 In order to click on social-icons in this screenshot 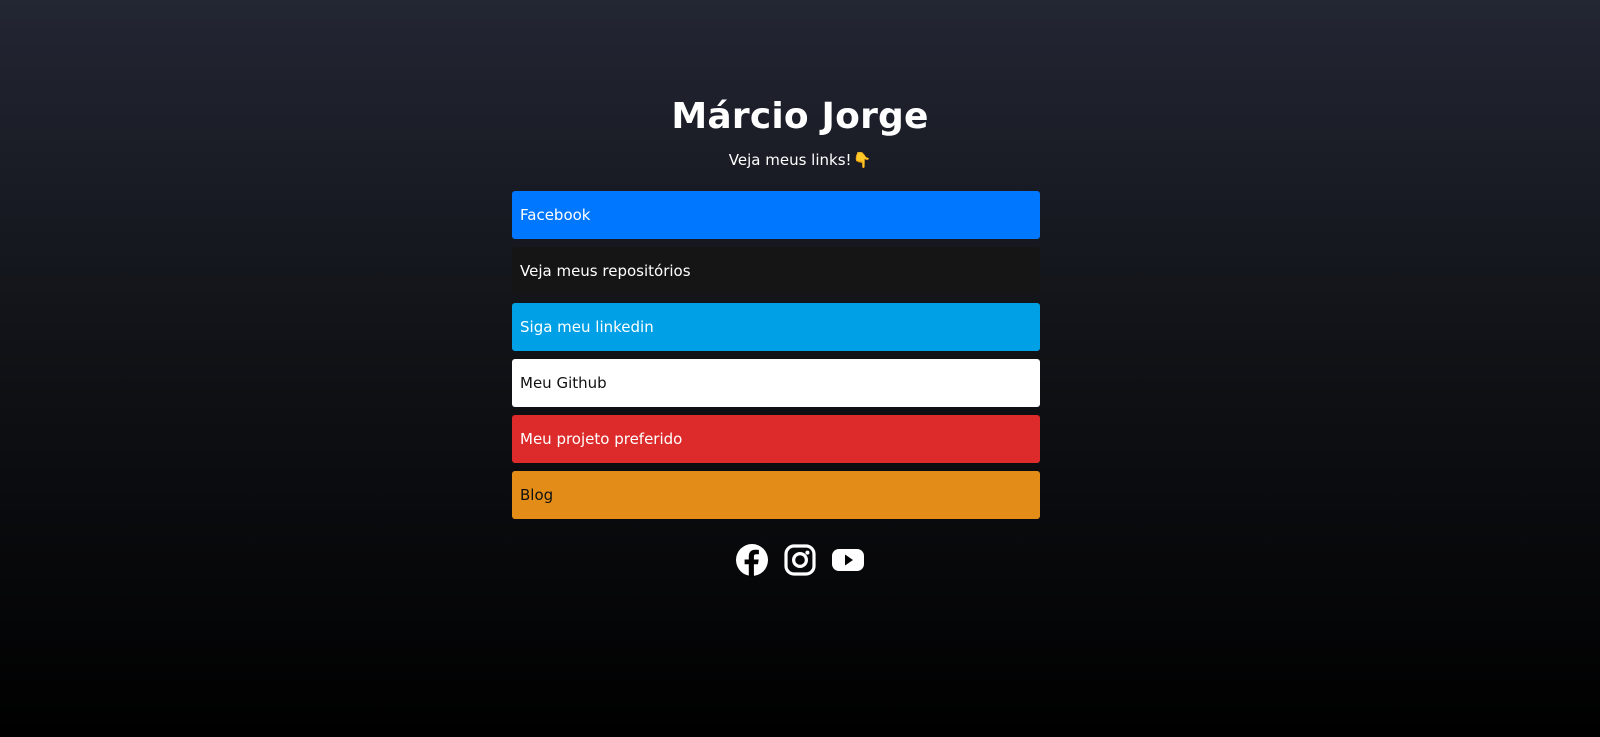, I will do `click(800, 560)`.